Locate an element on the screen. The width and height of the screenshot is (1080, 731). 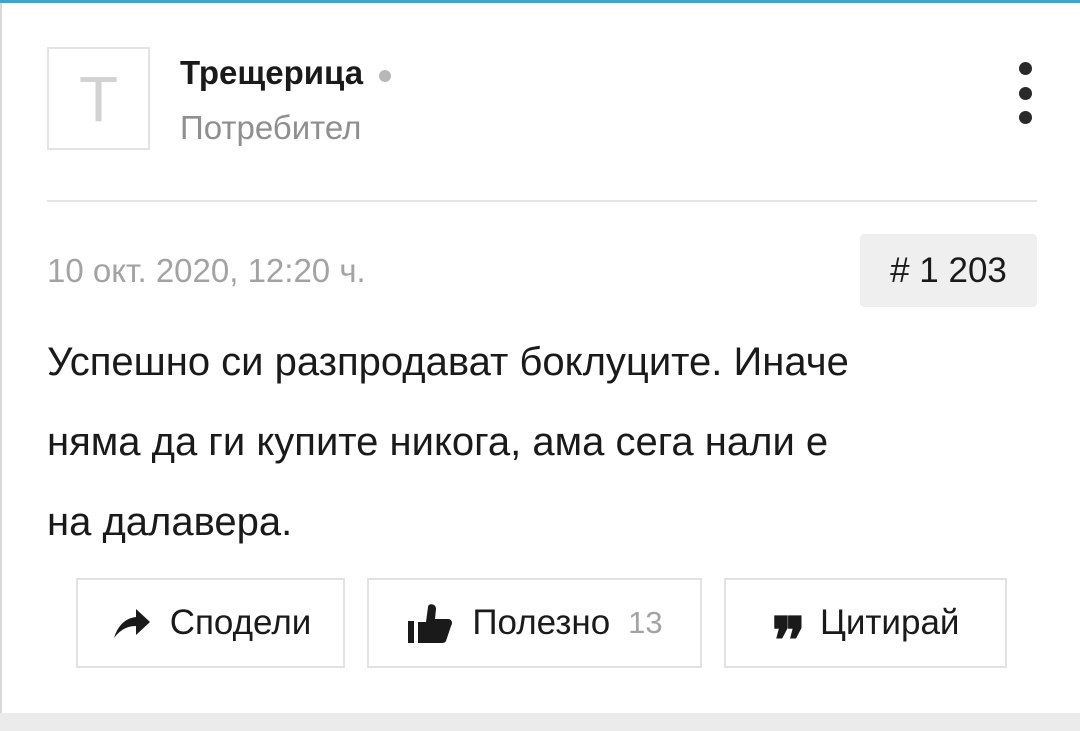
quote-button: ❞ Цитирай is located at coordinates (865, 628).